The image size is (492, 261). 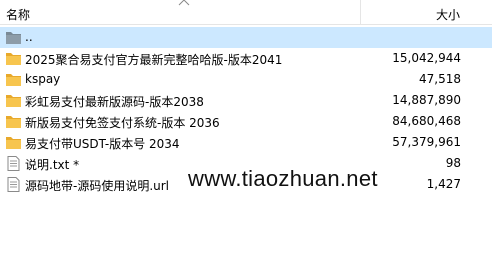 What do you see at coordinates (246, 121) in the screenshot?
I see `list-item-folder: 新版易支付免签支付系统-版本 2036 84,680,468` at bounding box center [246, 121].